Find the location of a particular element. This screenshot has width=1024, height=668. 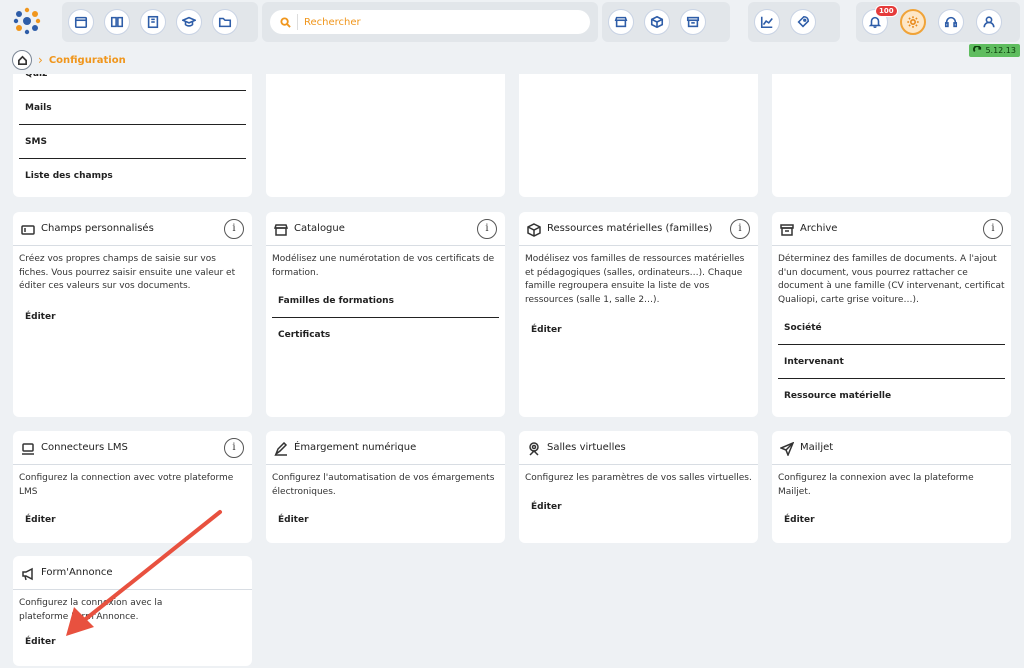

card-communication: Quiz Mails SMS Liste des champs is located at coordinates (132, 135).